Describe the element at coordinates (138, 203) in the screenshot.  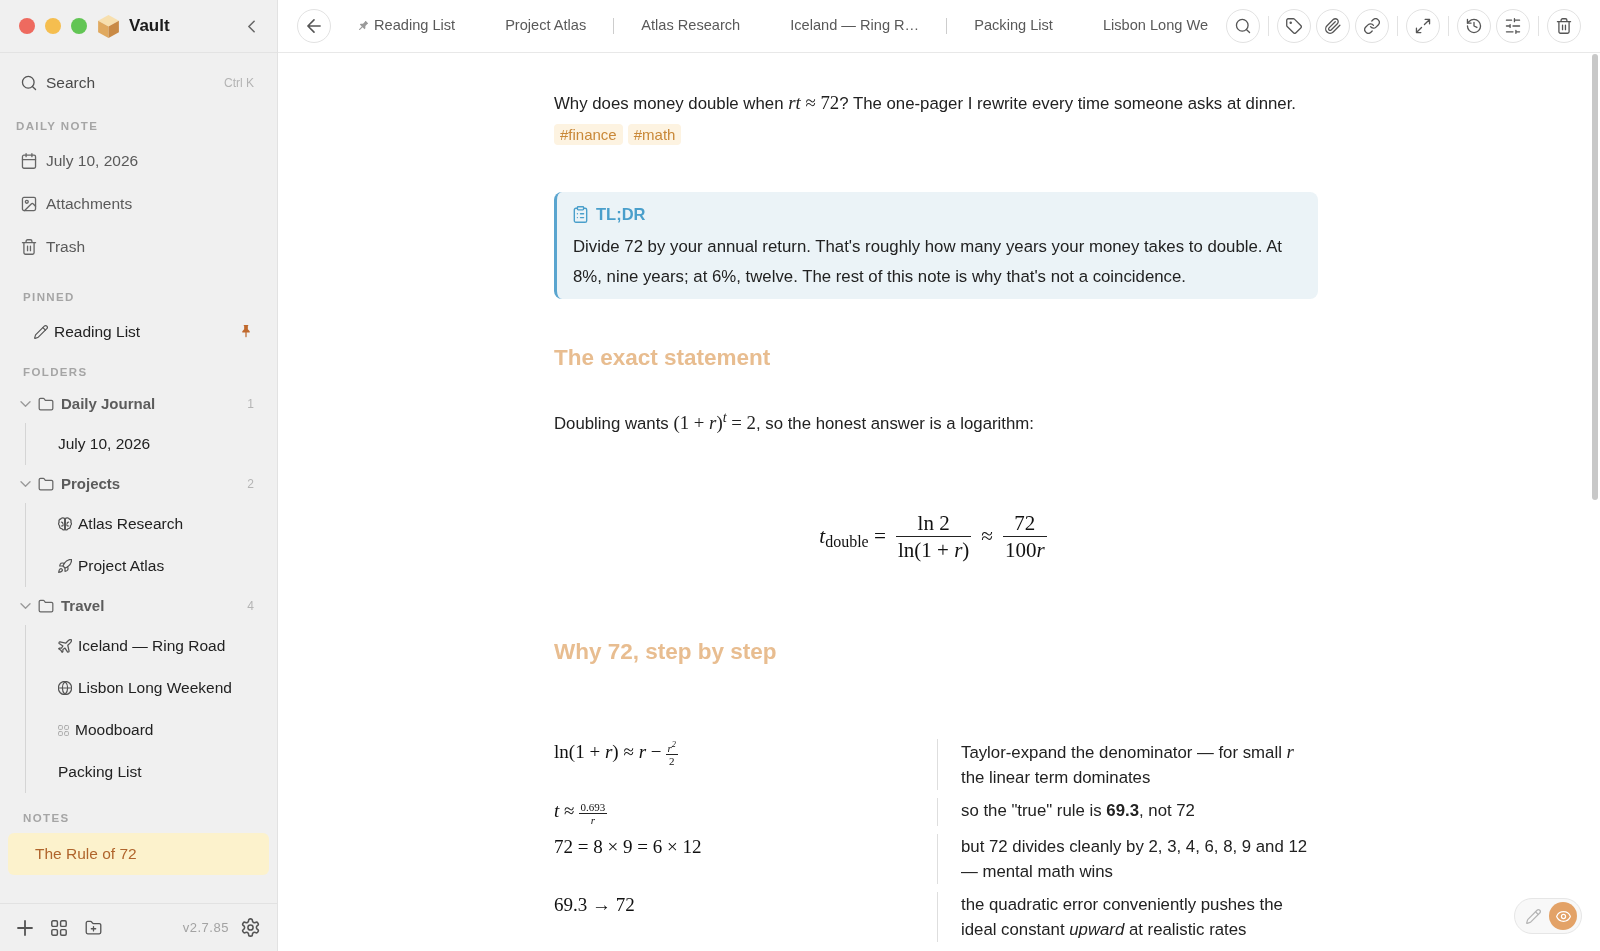
I see `sidebar-item: Attachments` at that location.